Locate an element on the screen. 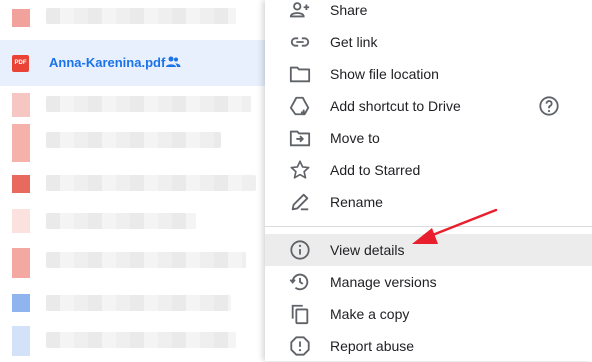 Image resolution: width=592 pixels, height=362 pixels. menu-label-show-file-location: Show file location is located at coordinates (384, 74).